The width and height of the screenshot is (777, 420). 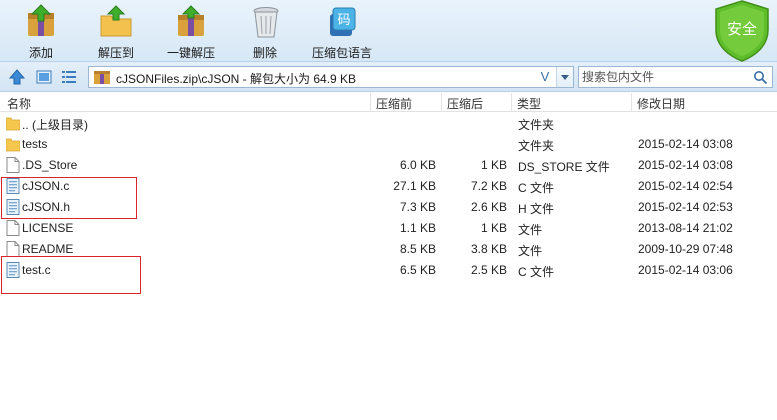 What do you see at coordinates (190, 53) in the screenshot?
I see `one-click-extract-label: 一键解压` at bounding box center [190, 53].